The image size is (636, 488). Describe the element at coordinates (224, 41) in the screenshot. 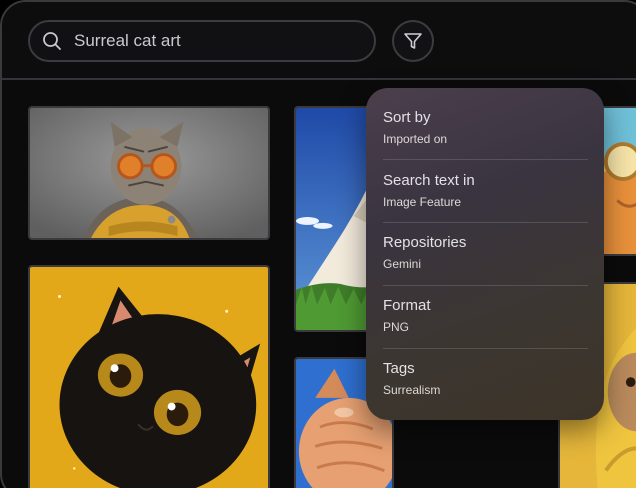

I see `search-input` at that location.